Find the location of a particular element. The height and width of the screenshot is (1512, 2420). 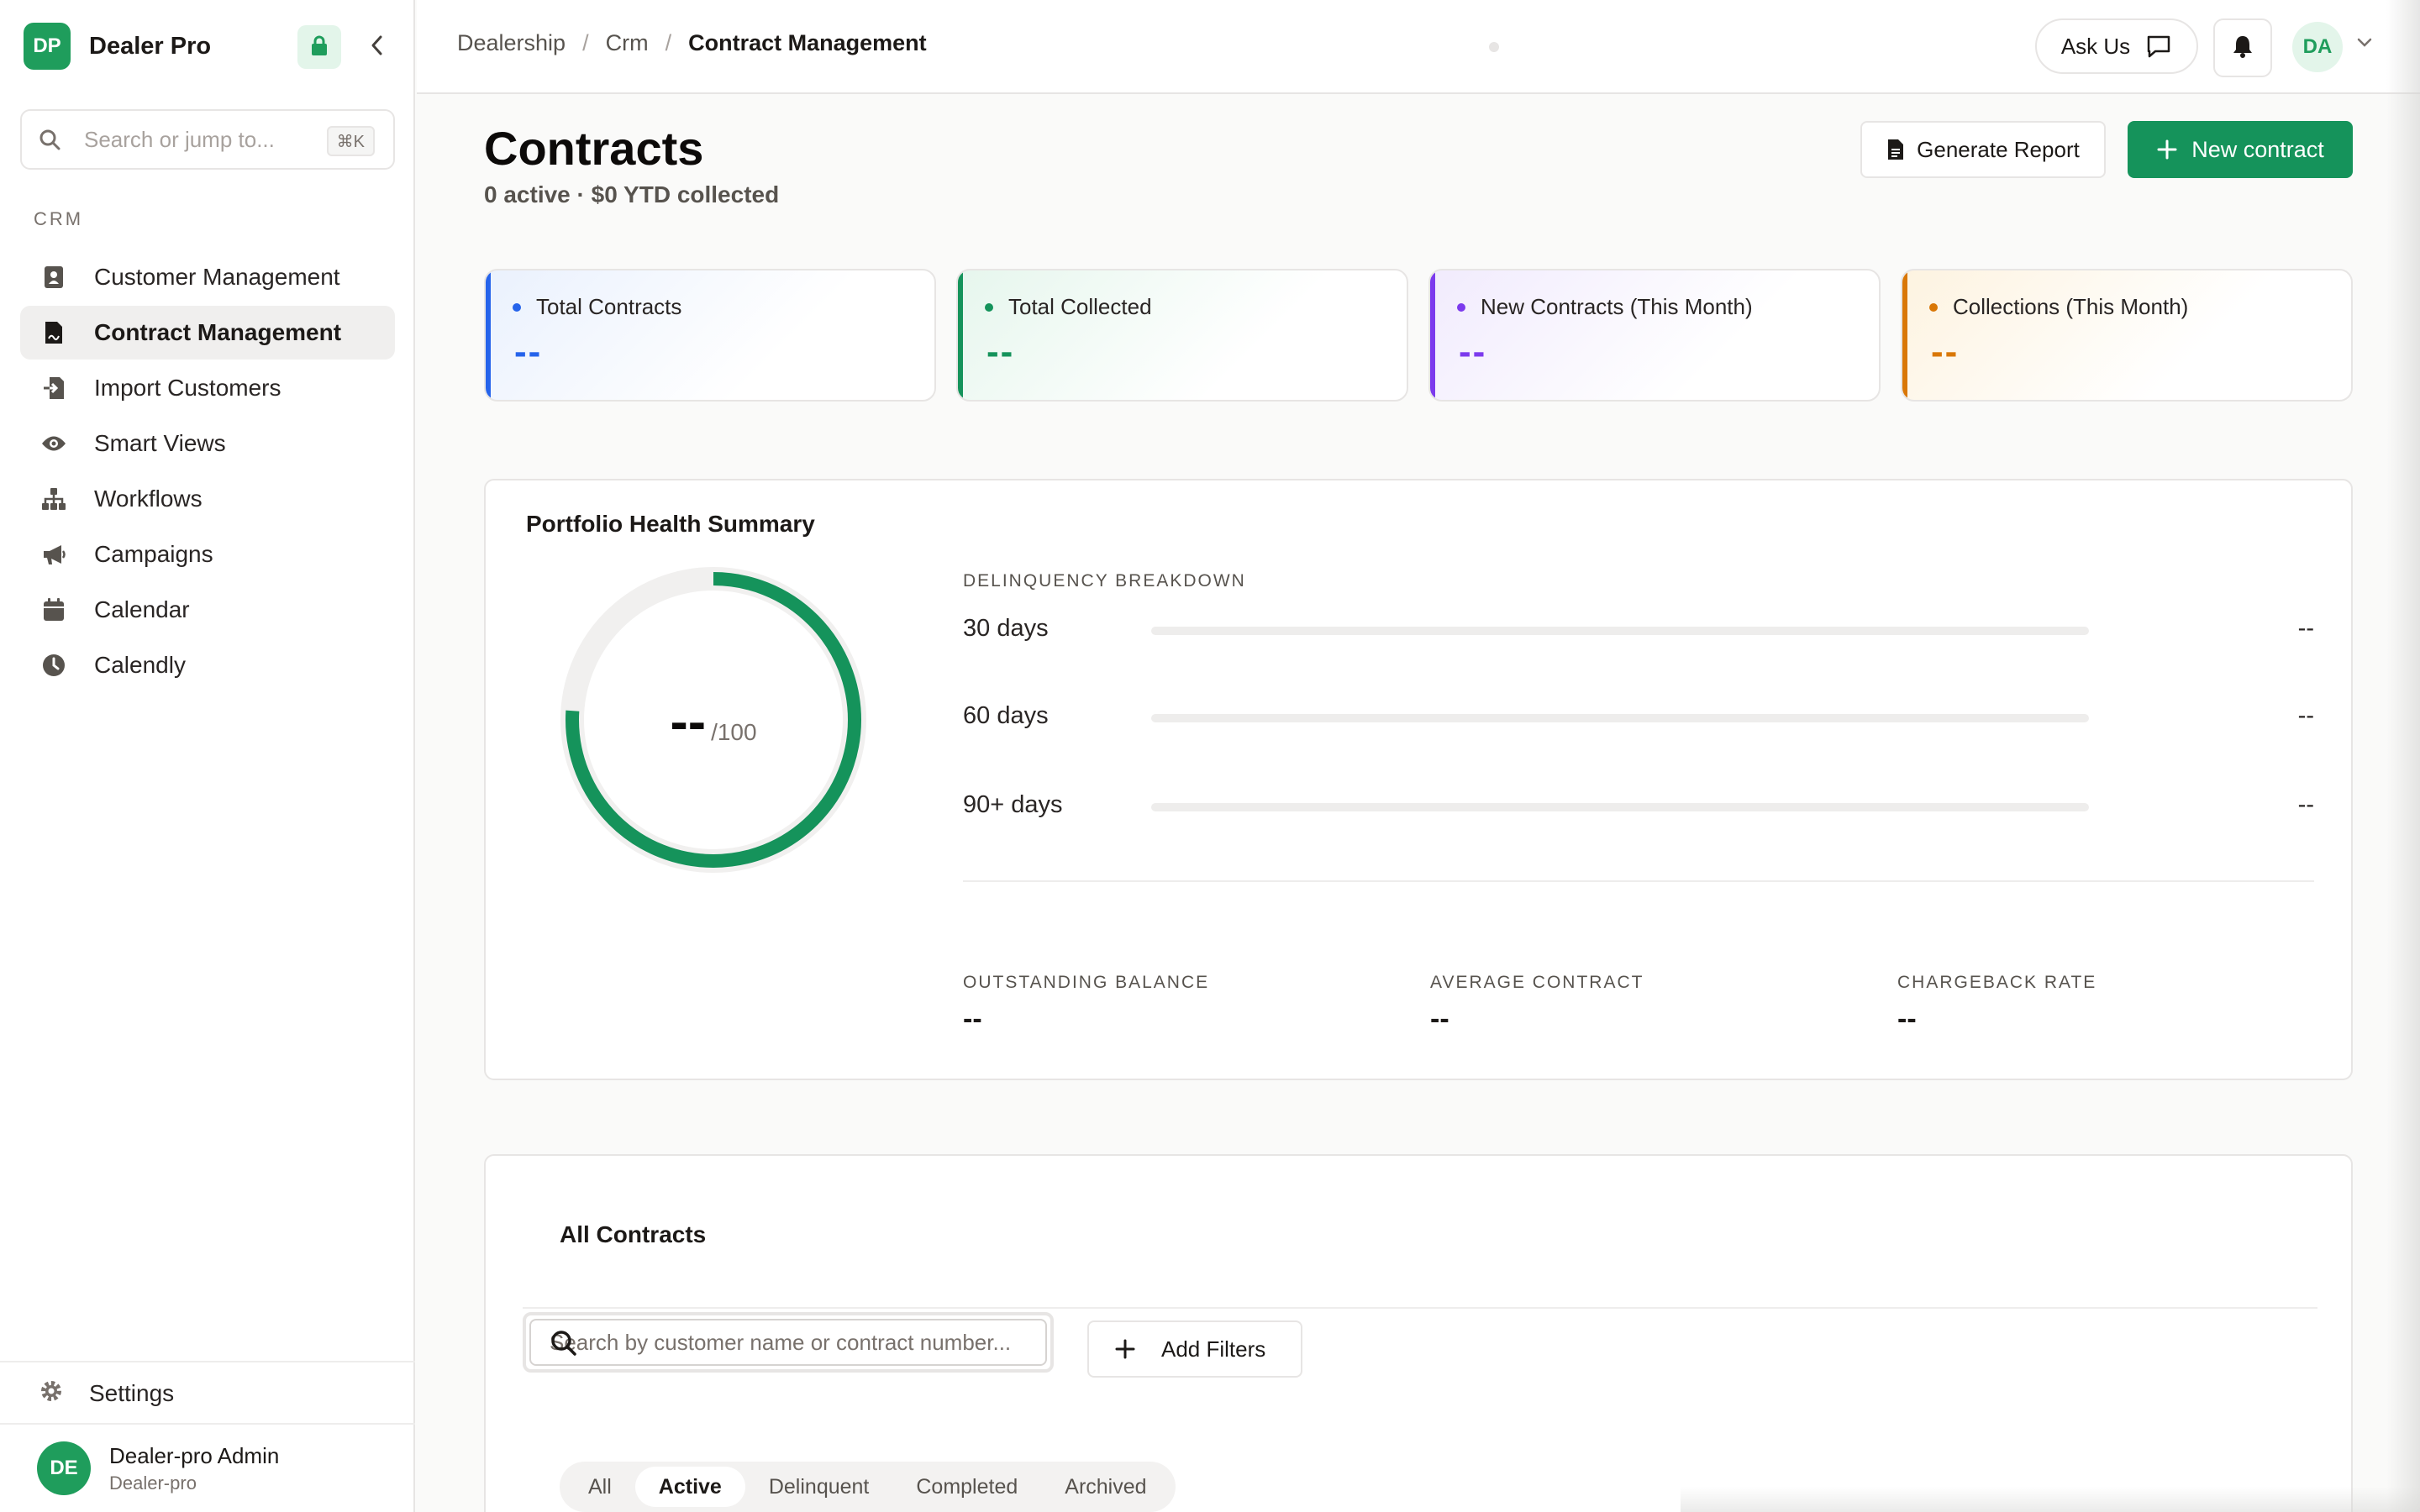

contract-status-tabs: All Active Delinquent Completed Archived is located at coordinates (868, 1487).